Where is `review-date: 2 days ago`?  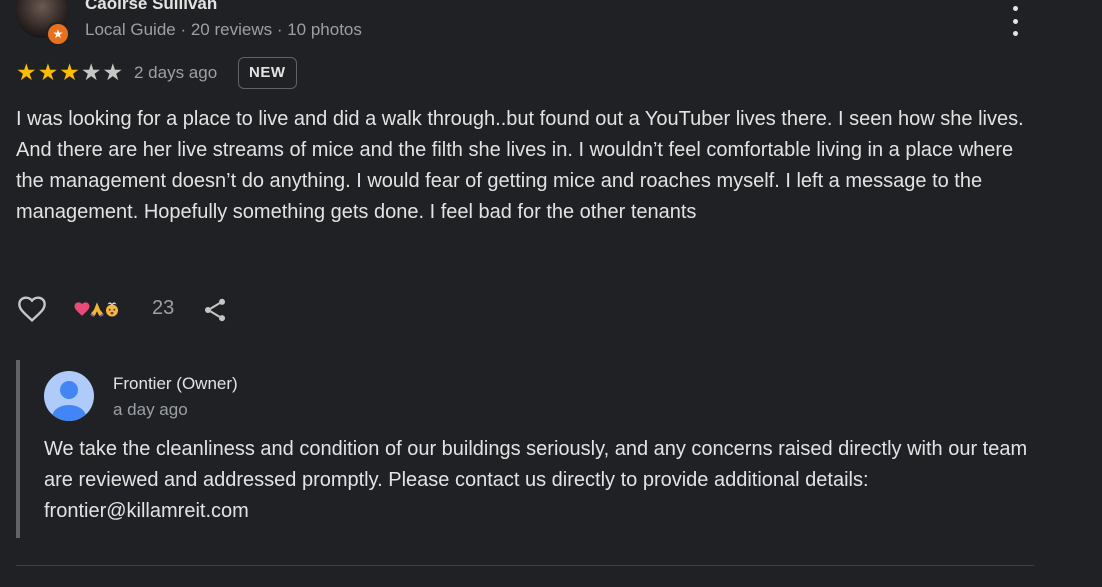 review-date: 2 days ago is located at coordinates (176, 72).